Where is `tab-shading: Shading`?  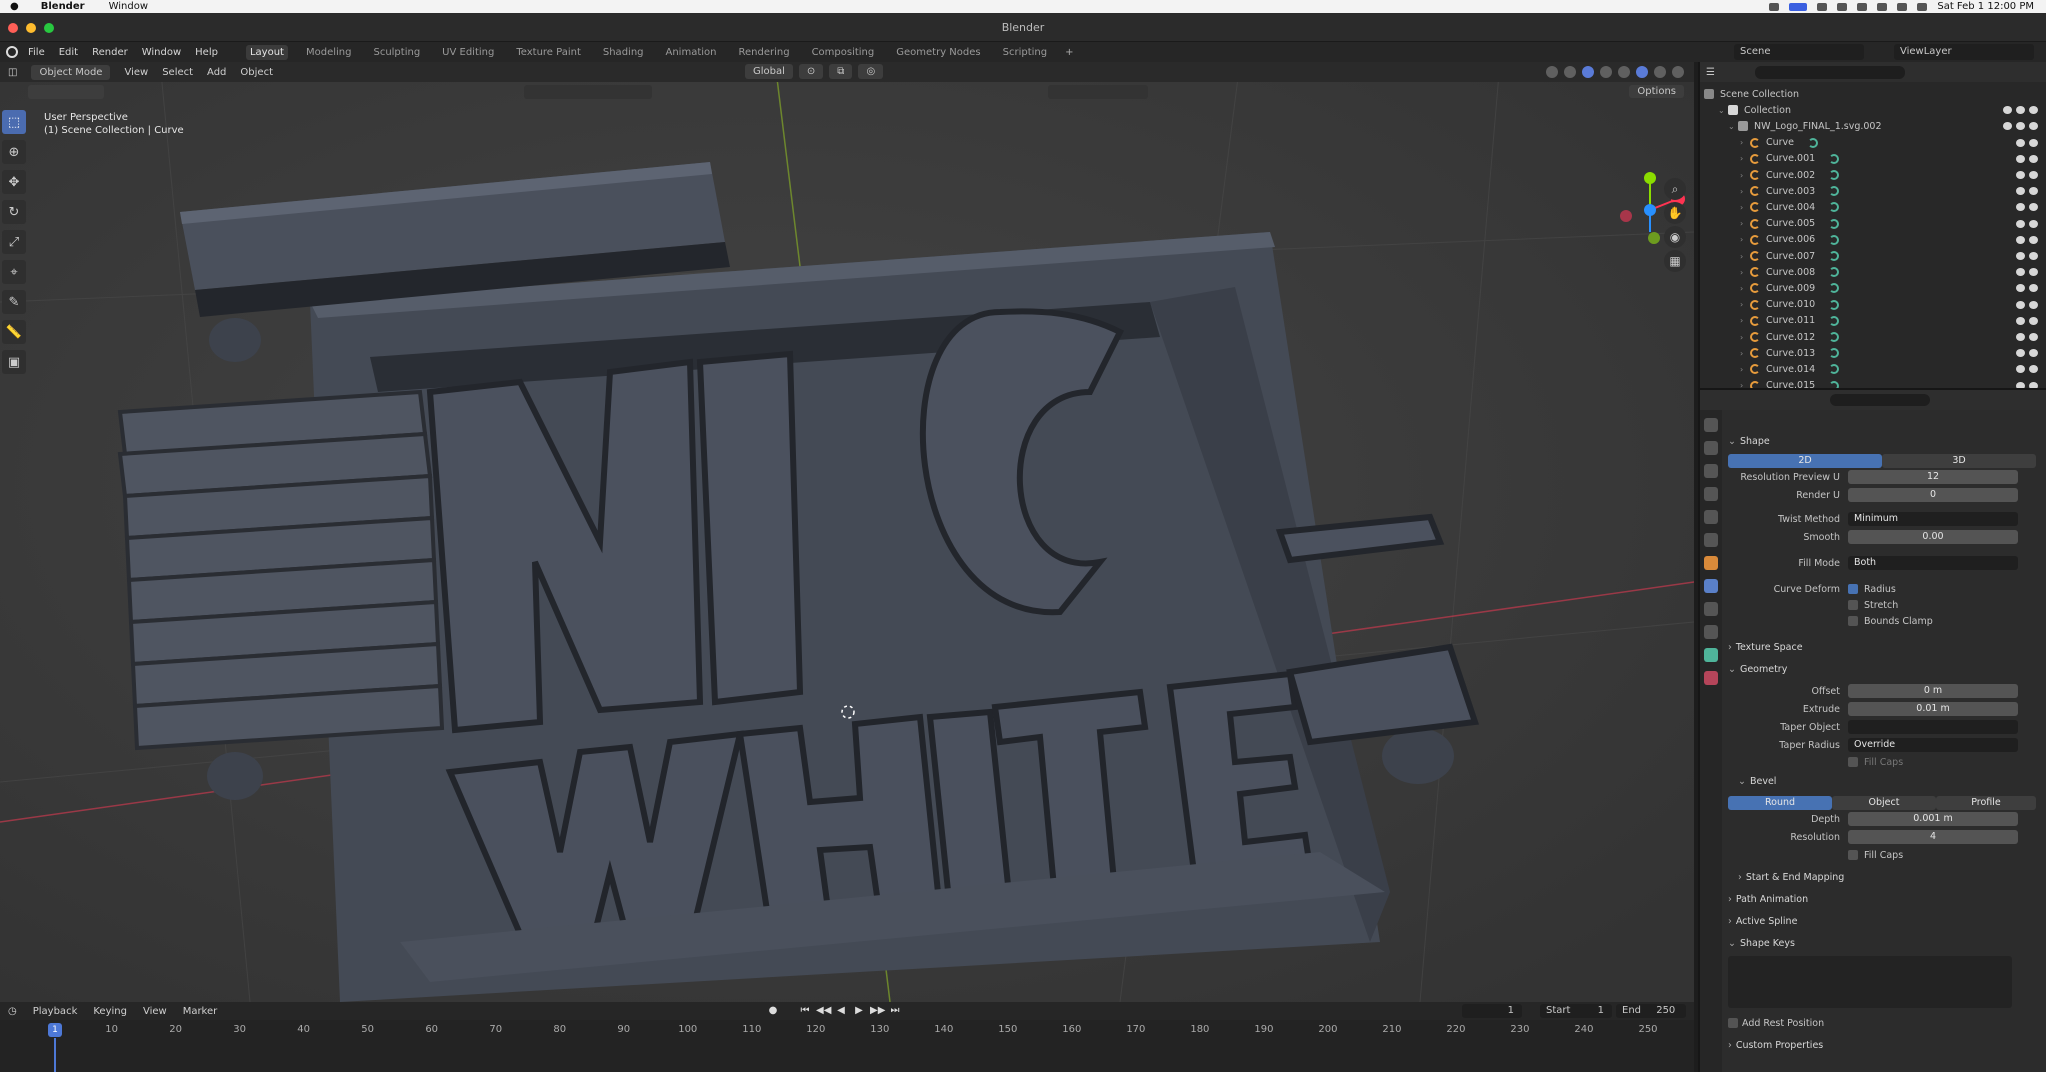 tab-shading: Shading is located at coordinates (623, 52).